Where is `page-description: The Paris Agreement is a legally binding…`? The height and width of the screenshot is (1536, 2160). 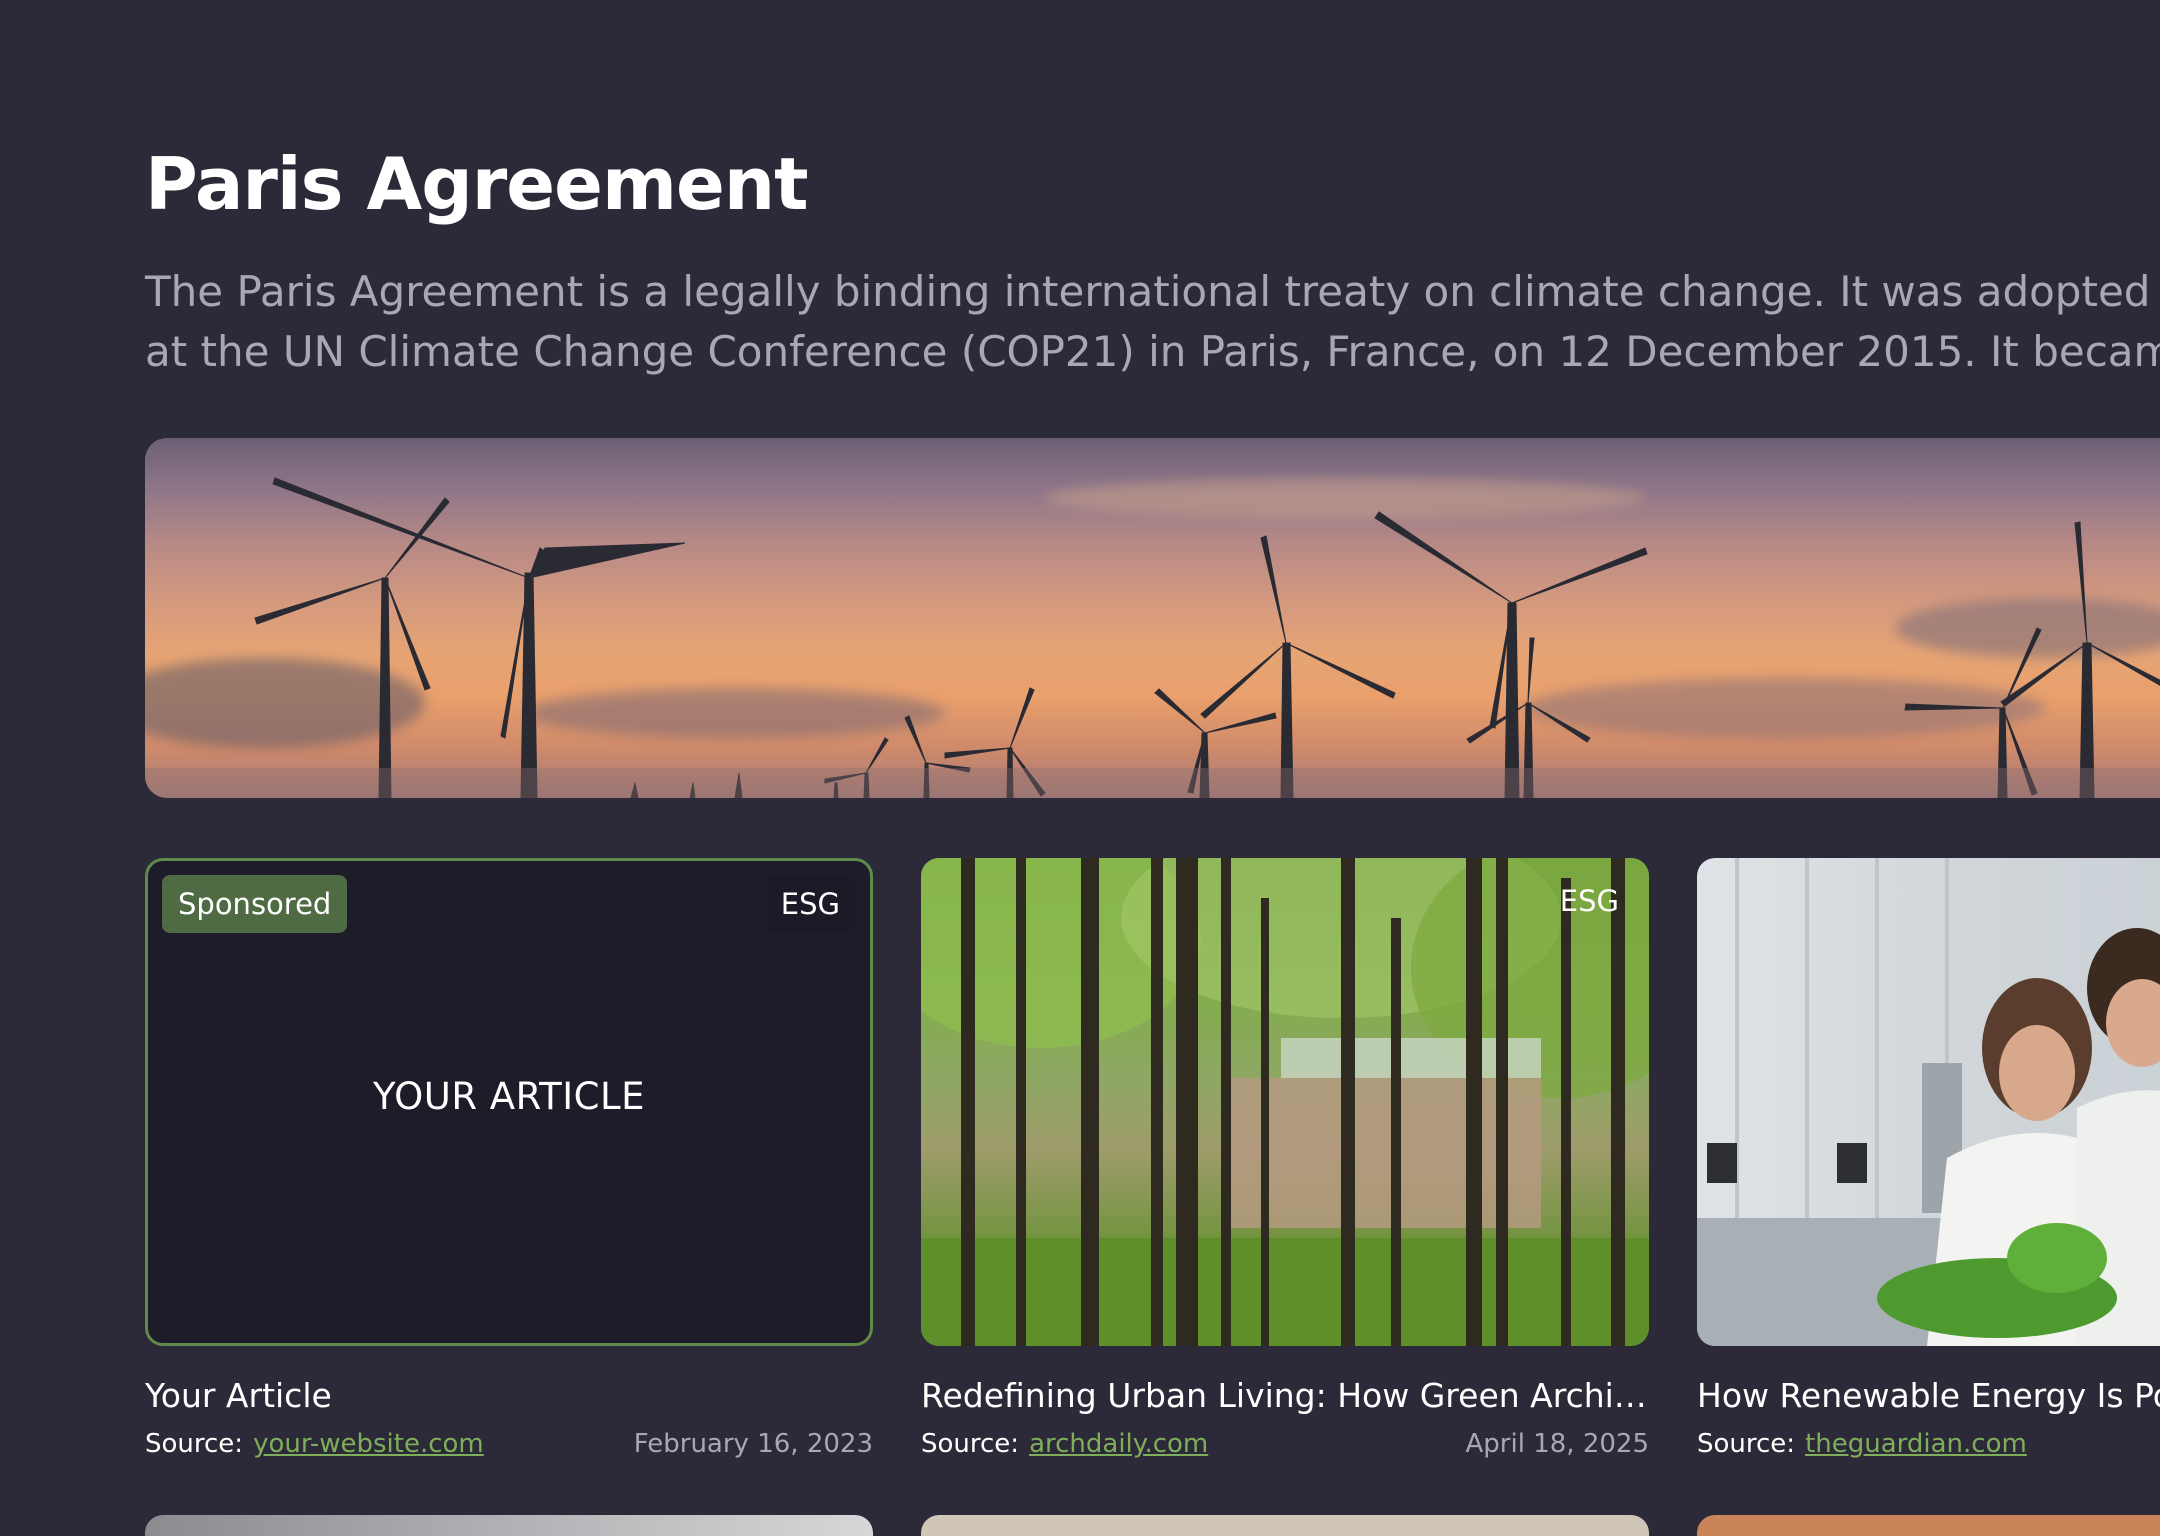 page-description: The Paris Agreement is a legally binding… is located at coordinates (1152, 322).